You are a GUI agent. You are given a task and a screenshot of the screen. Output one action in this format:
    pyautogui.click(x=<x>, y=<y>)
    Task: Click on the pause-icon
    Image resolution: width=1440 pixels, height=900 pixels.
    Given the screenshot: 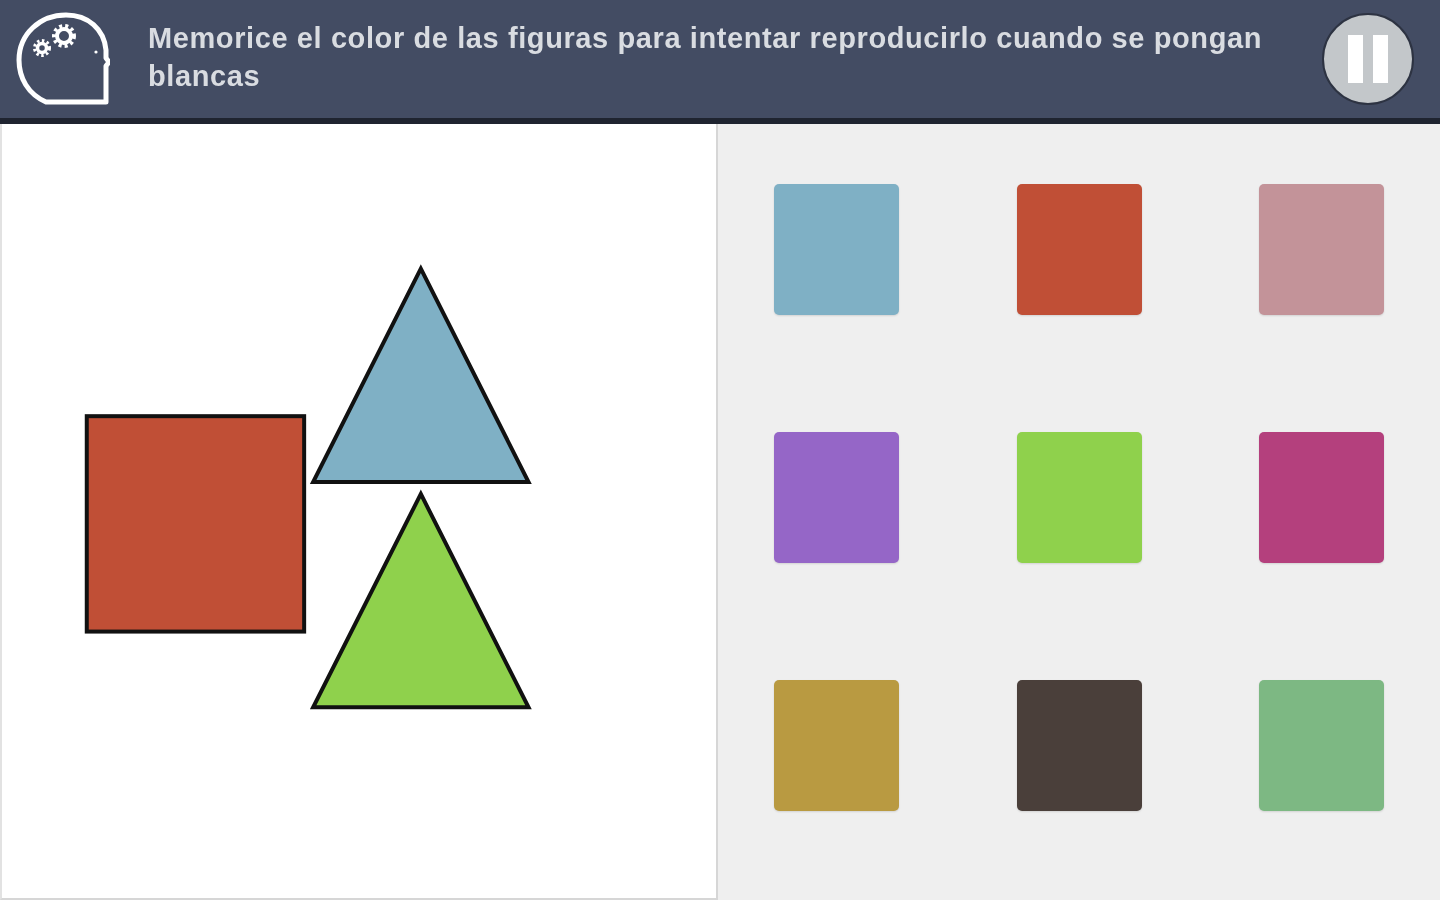 What is the action you would take?
    pyautogui.click(x=1368, y=59)
    